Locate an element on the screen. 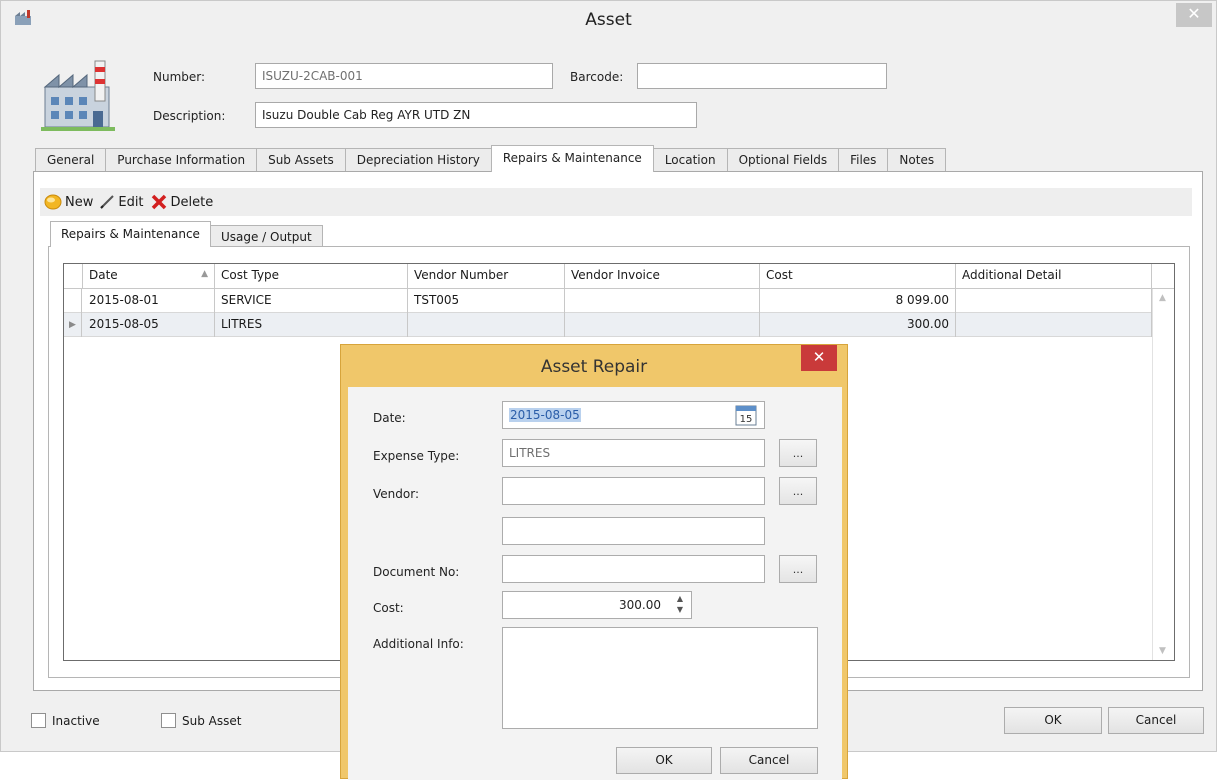  tab-files: Files is located at coordinates (863, 160).